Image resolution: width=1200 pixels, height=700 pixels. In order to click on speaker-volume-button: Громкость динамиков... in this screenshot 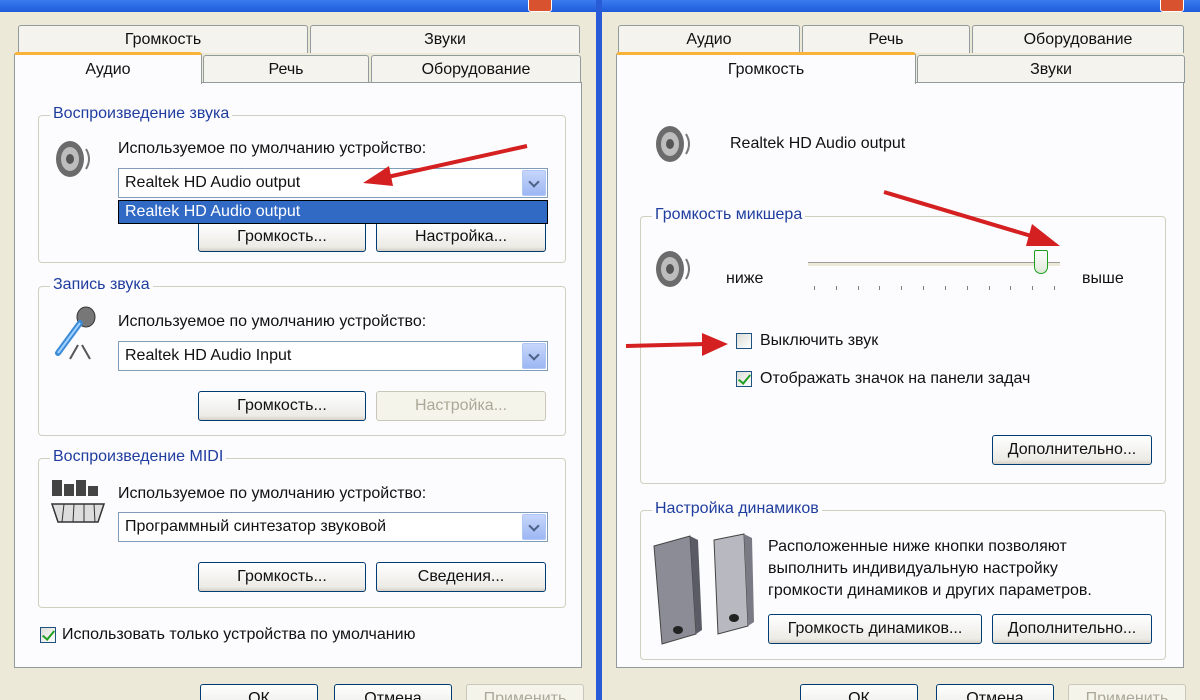, I will do `click(875, 629)`.